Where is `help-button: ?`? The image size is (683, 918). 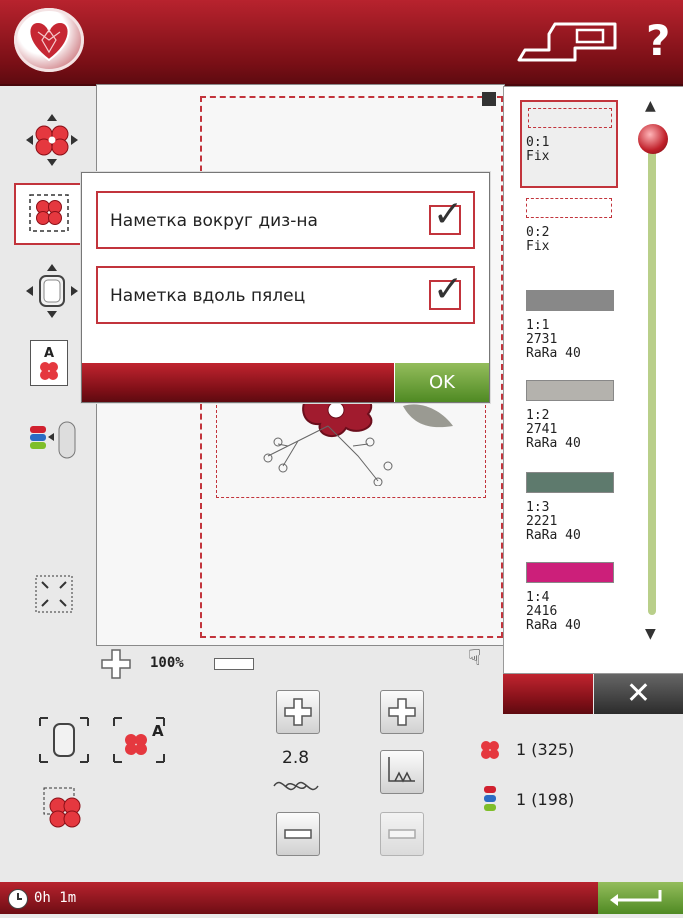
help-button: ? is located at coordinates (658, 40).